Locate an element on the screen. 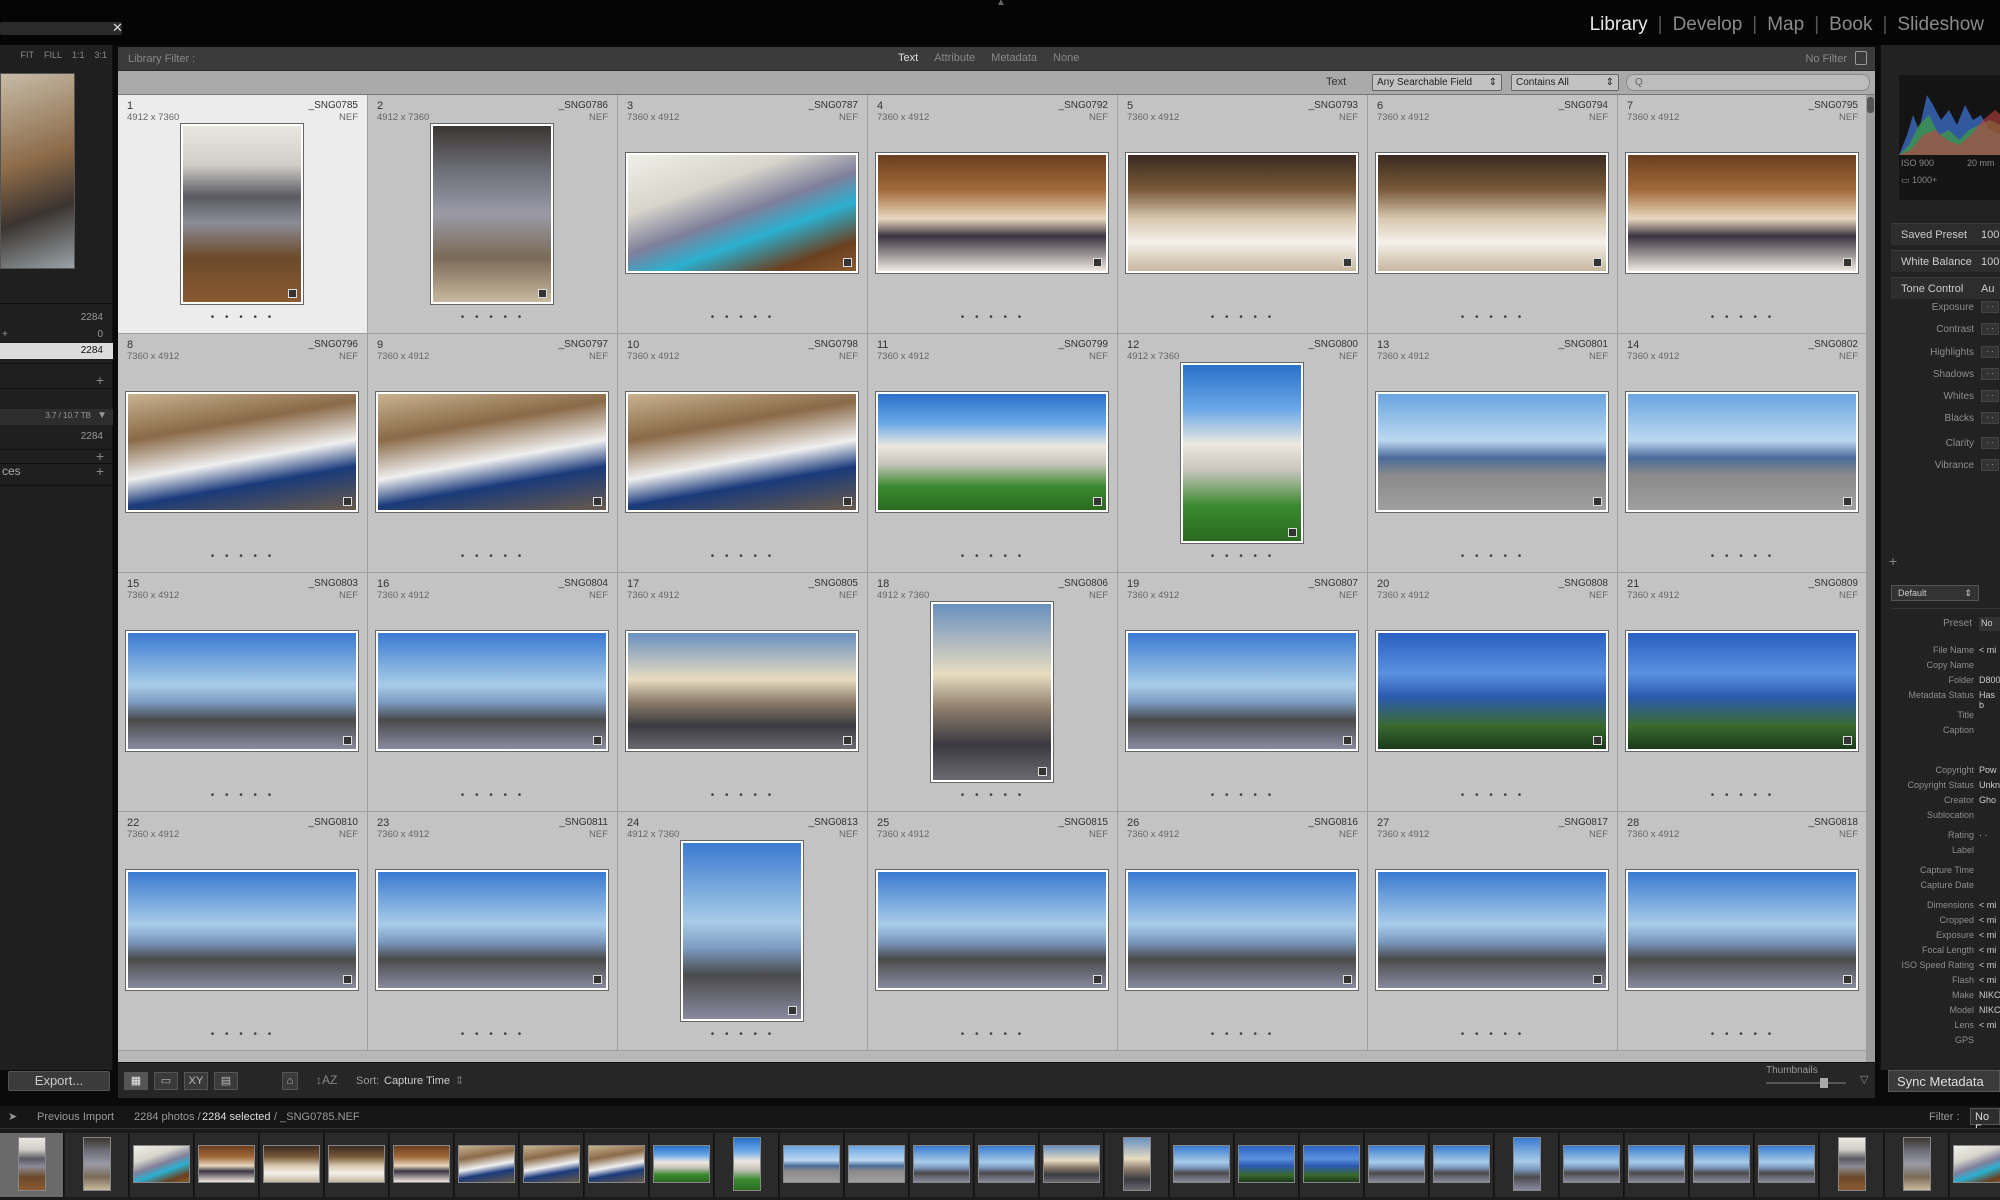 This screenshot has height=1200, width=2000. searchable-field-select: Any Searchable Field ⇕ is located at coordinates (1437, 82).